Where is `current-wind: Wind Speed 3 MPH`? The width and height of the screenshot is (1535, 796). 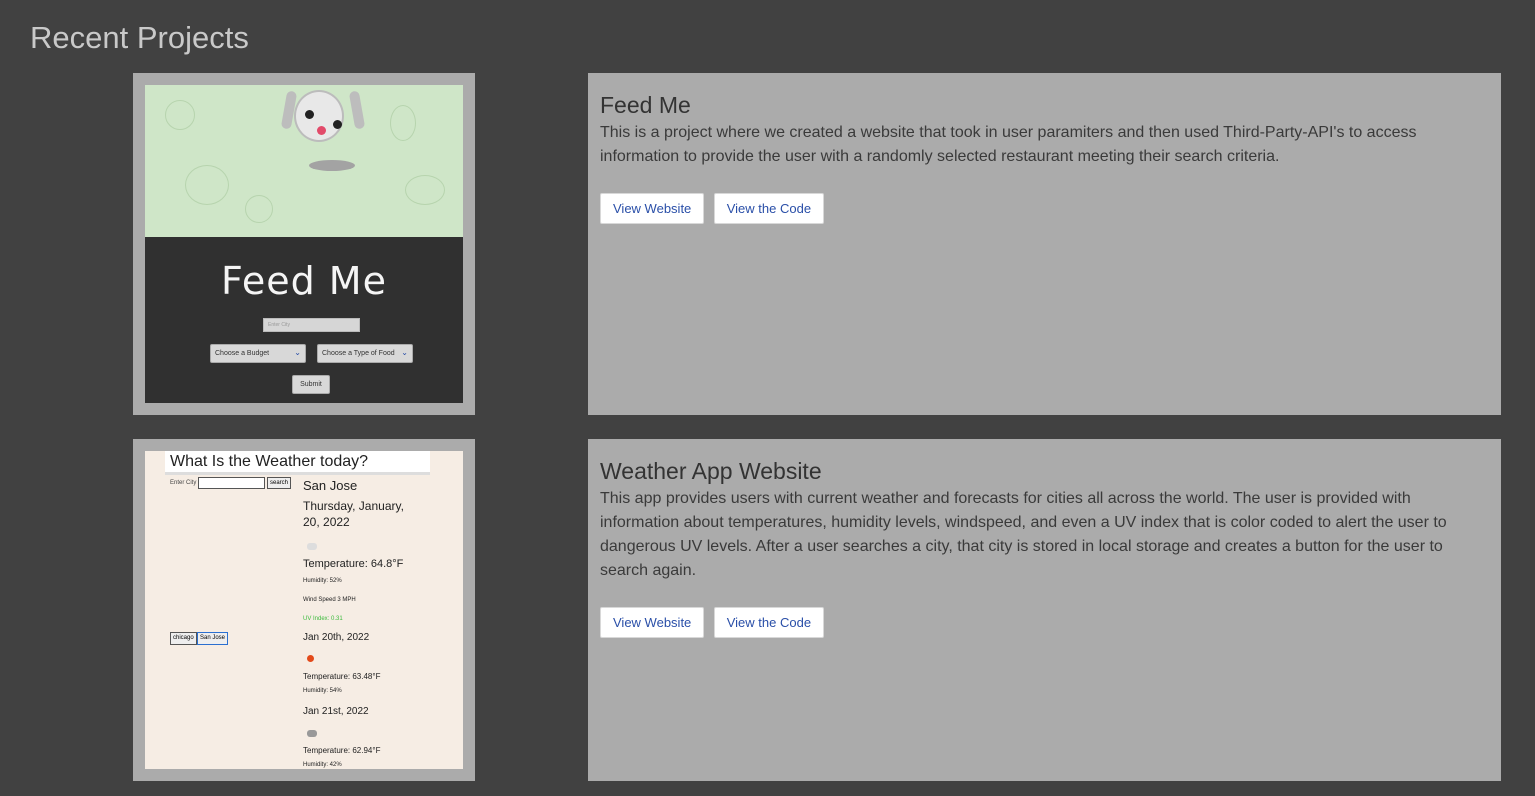 current-wind: Wind Speed 3 MPH is located at coordinates (329, 600).